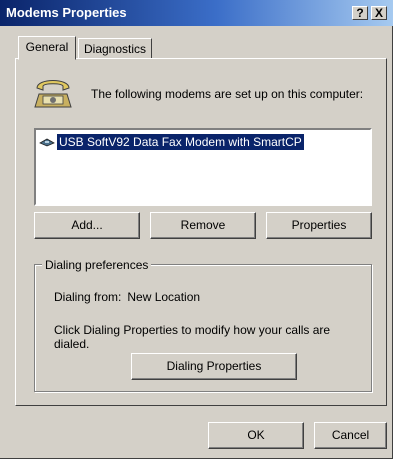 The height and width of the screenshot is (459, 393). I want to click on list-item: USB SoftV92 Data Fax Modem with SmartCP, so click(171, 142).